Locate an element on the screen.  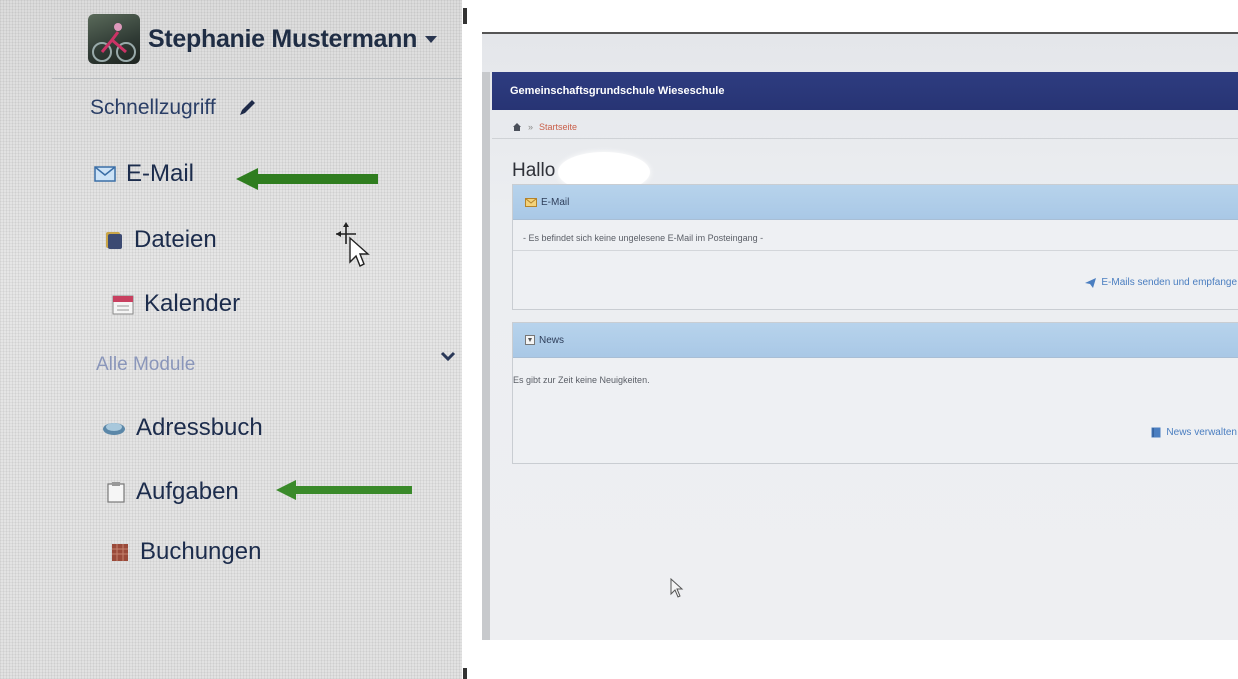
user-menu: Stephanie Mustermann is located at coordinates (263, 39).